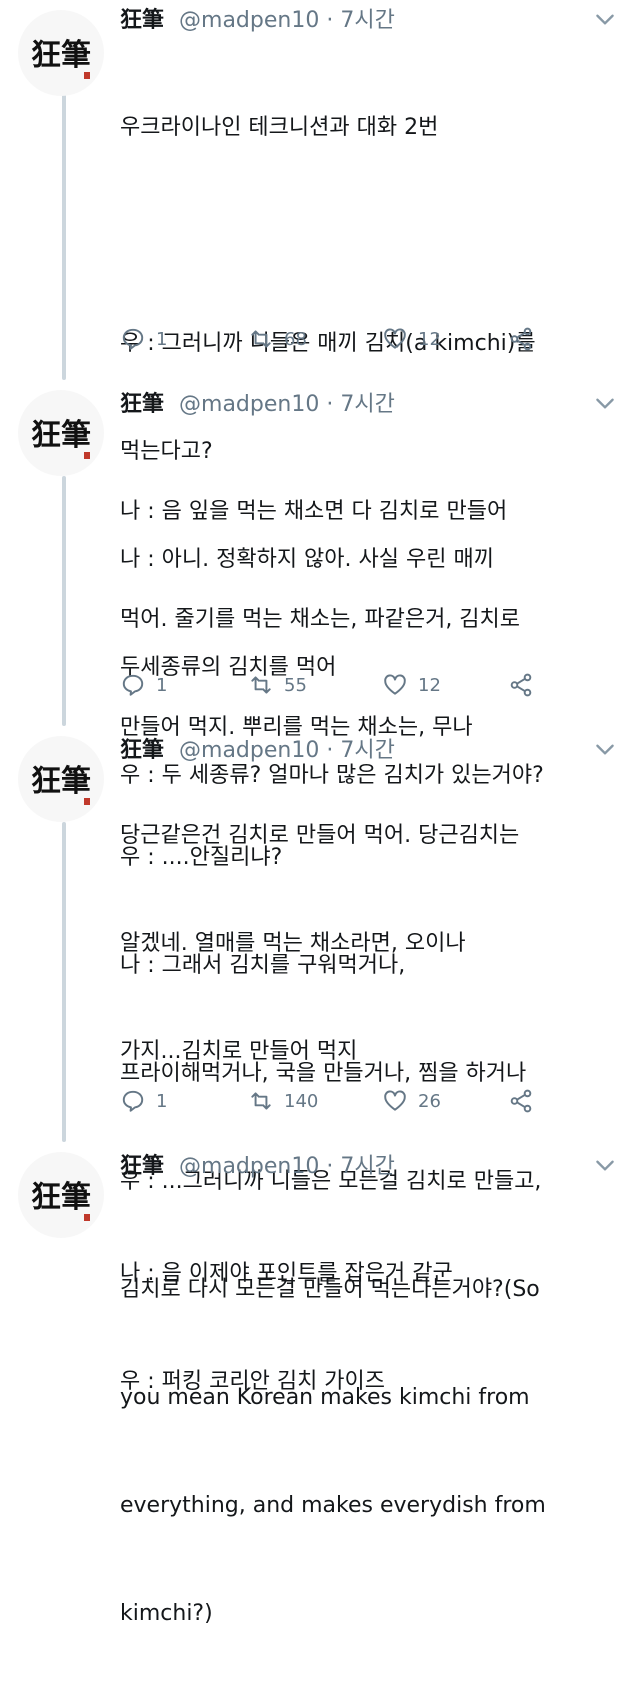 Image resolution: width=640 pixels, height=1704 pixels. Describe the element at coordinates (429, 1101) in the screenshot. I see `like-count: 26` at that location.